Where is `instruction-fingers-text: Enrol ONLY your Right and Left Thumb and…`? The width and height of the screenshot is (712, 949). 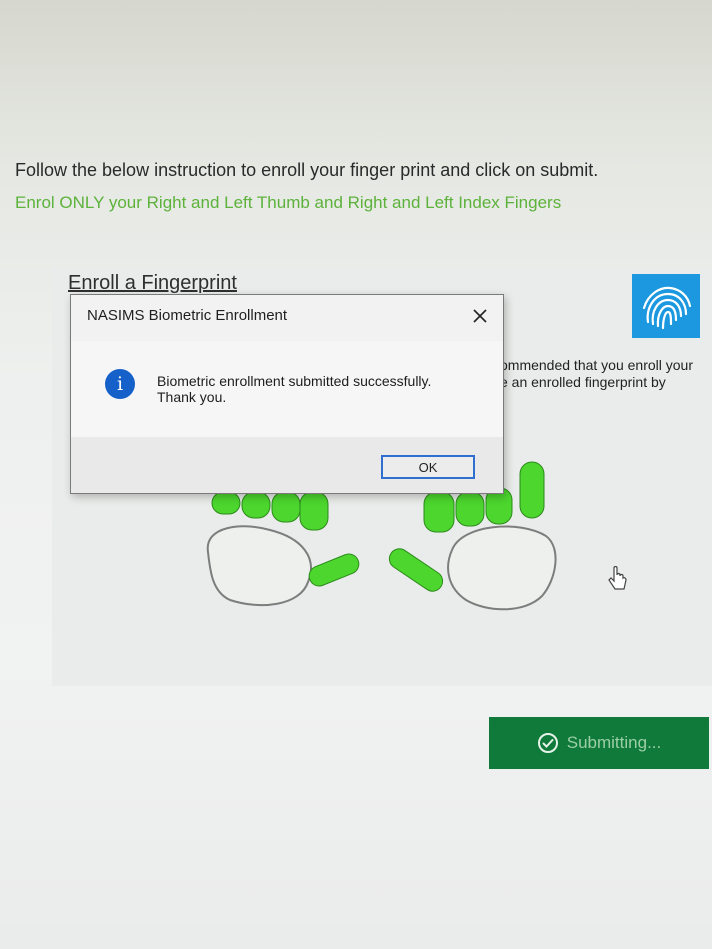
instruction-fingers-text: Enrol ONLY your Right and Left Thumb and… is located at coordinates (288, 202).